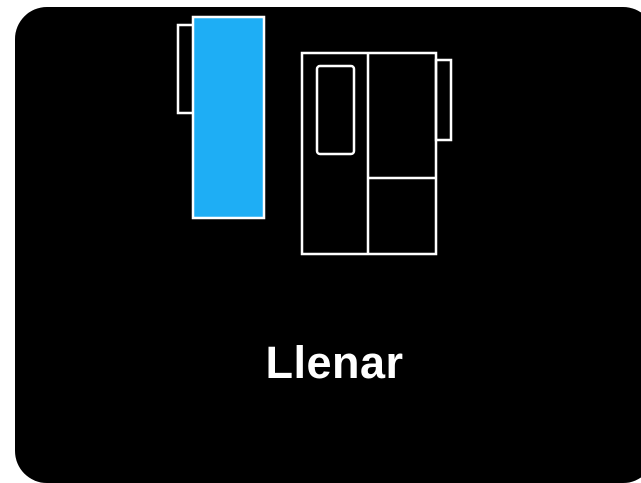 This screenshot has height=483, width=641. Describe the element at coordinates (376, 153) in the screenshot. I see `refrigerator-icon` at that location.